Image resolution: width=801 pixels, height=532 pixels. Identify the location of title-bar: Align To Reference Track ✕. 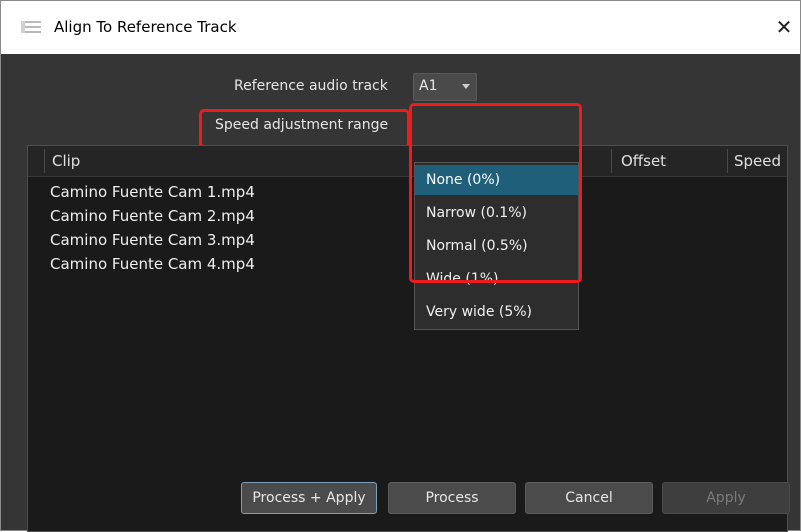
(400, 27).